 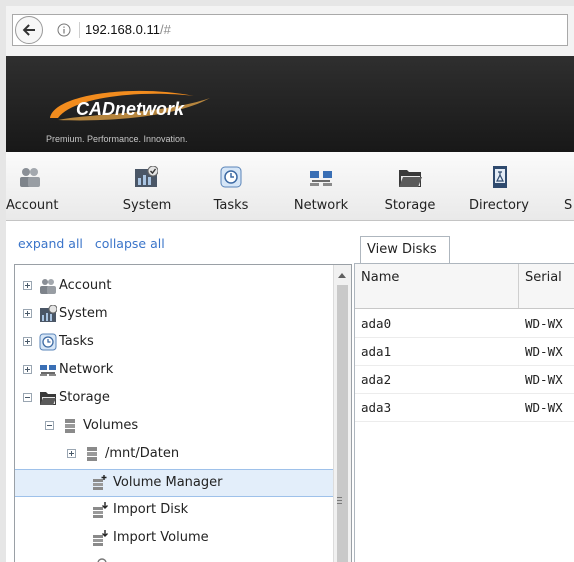 I want to click on tab-label: View Disks, so click(x=402, y=249).